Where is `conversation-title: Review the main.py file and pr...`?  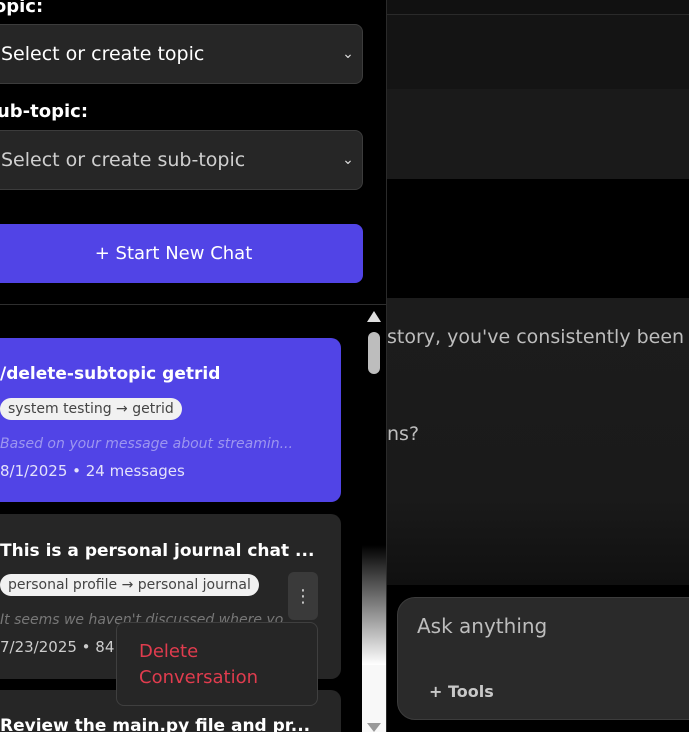 conversation-title: Review the main.py file and pr... is located at coordinates (155, 724).